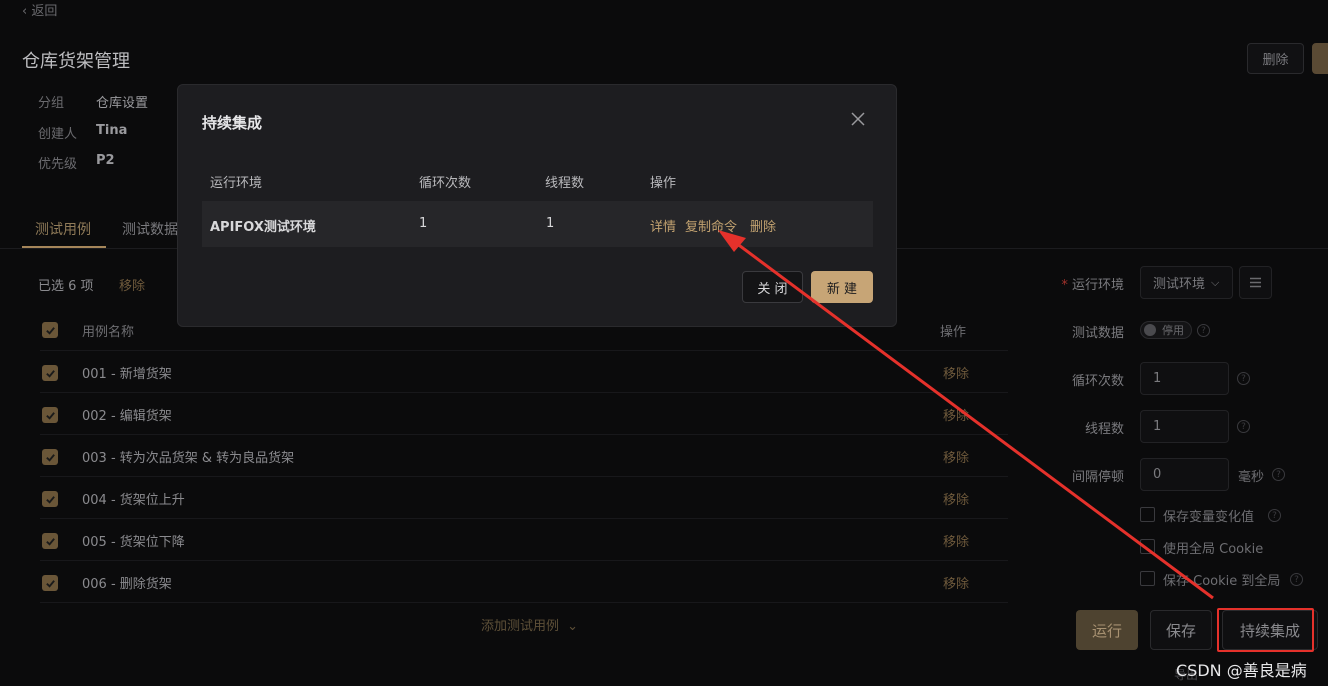  Describe the element at coordinates (1241, 670) in the screenshot. I see `watermark: CSDN @善良是病` at that location.